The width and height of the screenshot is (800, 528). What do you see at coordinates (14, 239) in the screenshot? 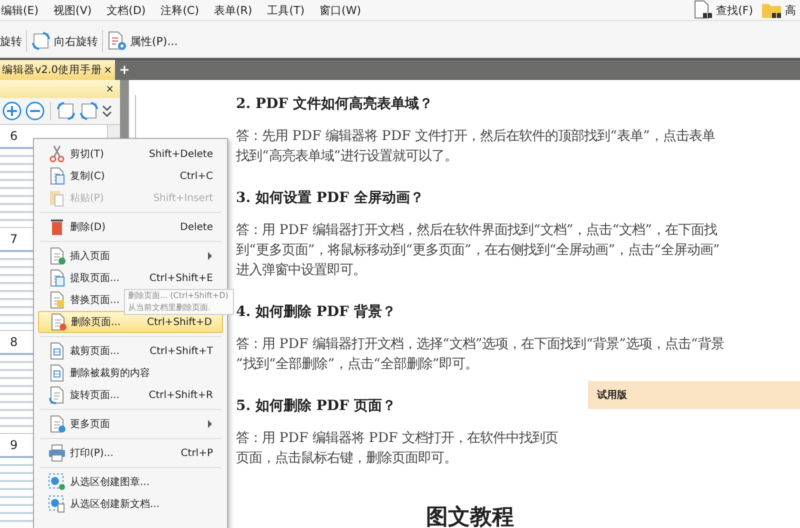
I see `page-number: 7` at bounding box center [14, 239].